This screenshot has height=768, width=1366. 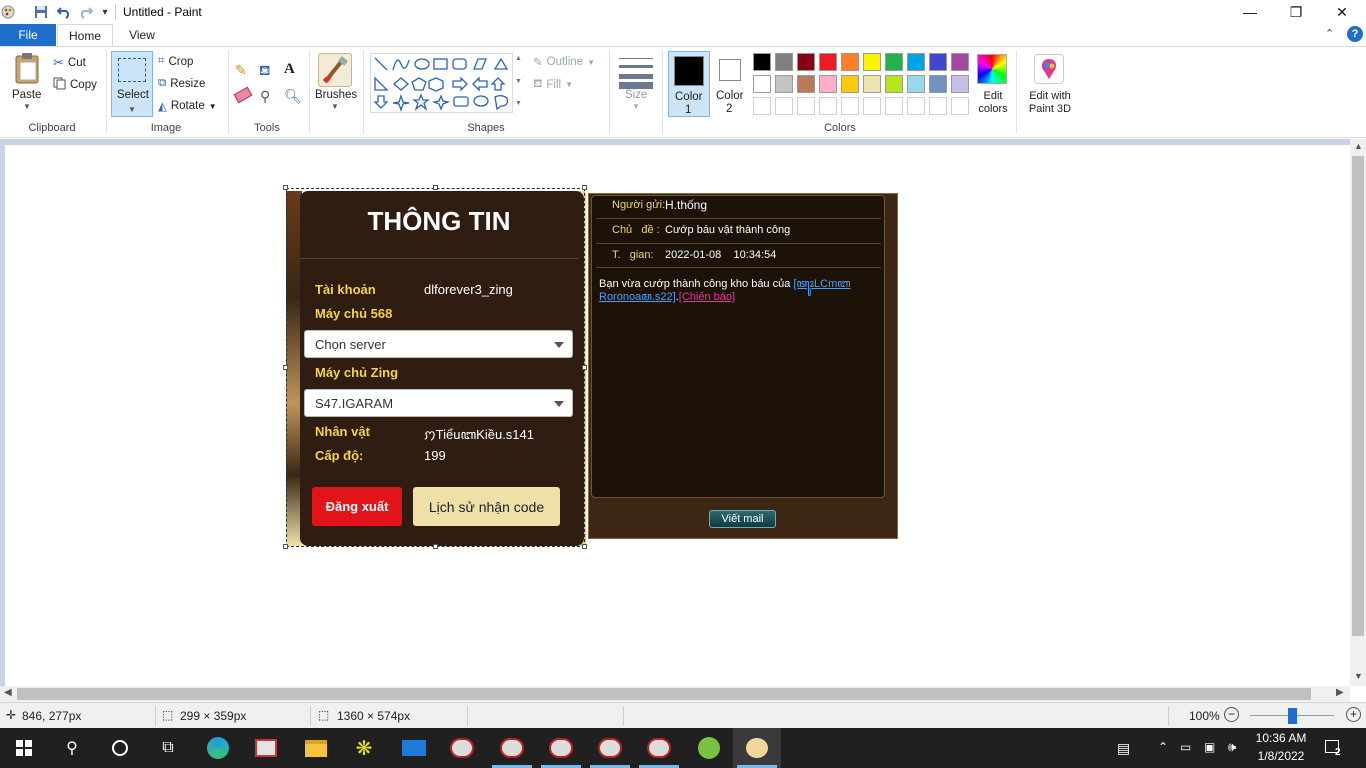 What do you see at coordinates (105, 12) in the screenshot?
I see `customize-quick-access-icon: ▾` at bounding box center [105, 12].